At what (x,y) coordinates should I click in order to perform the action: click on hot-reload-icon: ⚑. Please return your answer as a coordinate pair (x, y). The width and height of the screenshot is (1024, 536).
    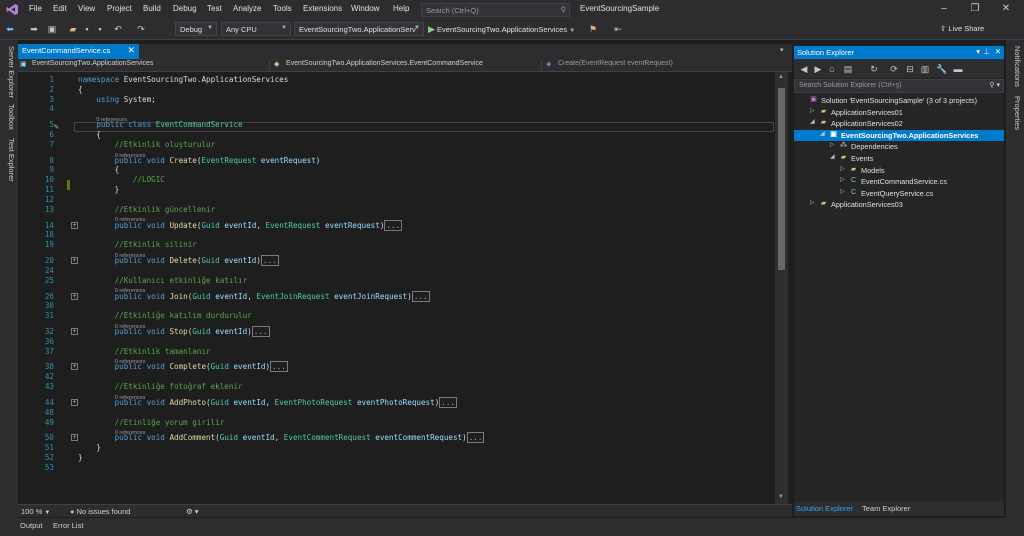
    Looking at the image, I should click on (593, 29).